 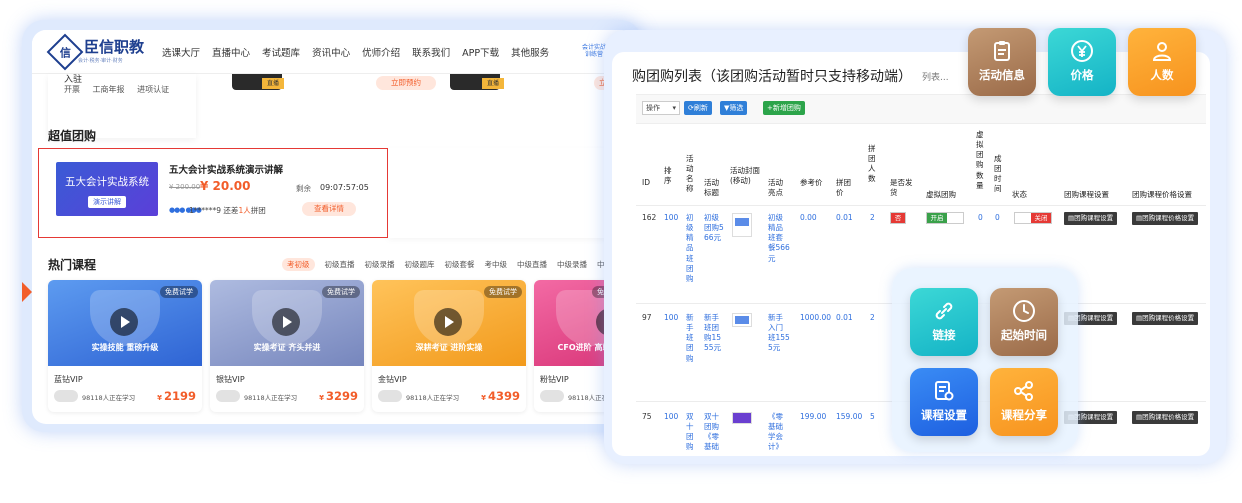 I want to click on course-share-tile: 课程分享, so click(x=1024, y=402).